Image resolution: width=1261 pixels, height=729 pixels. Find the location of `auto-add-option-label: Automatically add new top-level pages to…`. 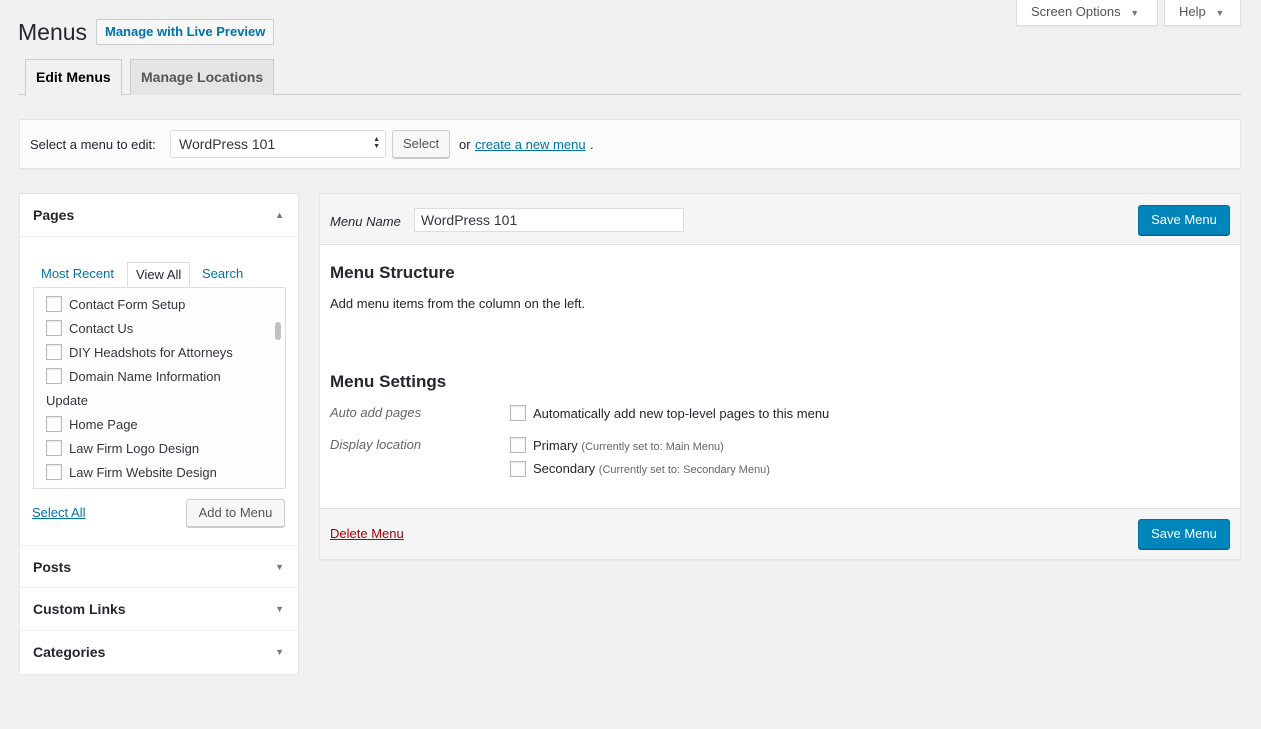

auto-add-option-label: Automatically add new top-level pages to… is located at coordinates (681, 413).